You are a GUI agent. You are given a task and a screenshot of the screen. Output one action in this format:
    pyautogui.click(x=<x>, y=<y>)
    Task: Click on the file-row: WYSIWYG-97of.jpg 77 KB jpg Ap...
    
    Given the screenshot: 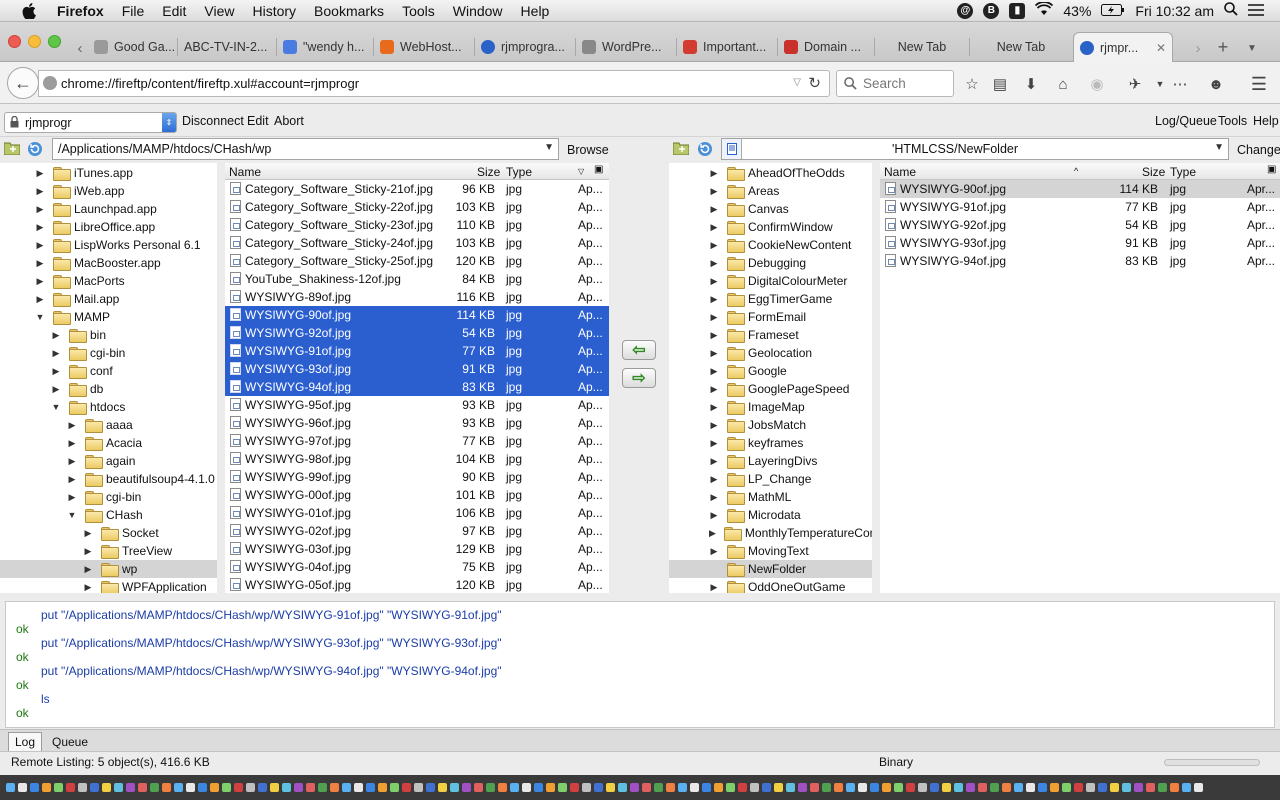 What is the action you would take?
    pyautogui.click(x=417, y=441)
    